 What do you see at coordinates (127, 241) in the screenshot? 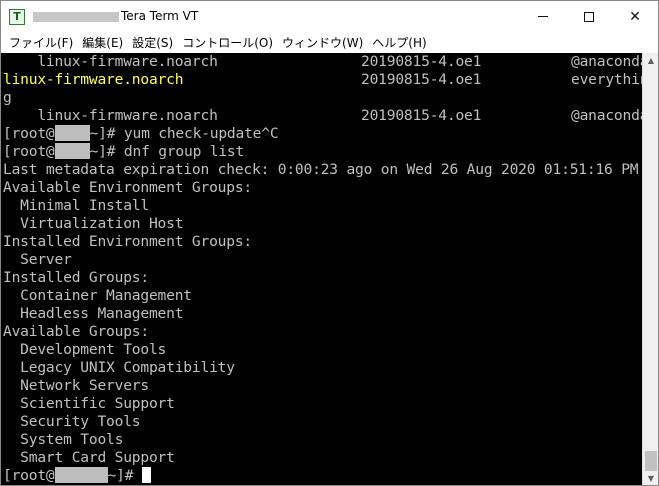
I see `section-heading: Installed Environment Groups:` at bounding box center [127, 241].